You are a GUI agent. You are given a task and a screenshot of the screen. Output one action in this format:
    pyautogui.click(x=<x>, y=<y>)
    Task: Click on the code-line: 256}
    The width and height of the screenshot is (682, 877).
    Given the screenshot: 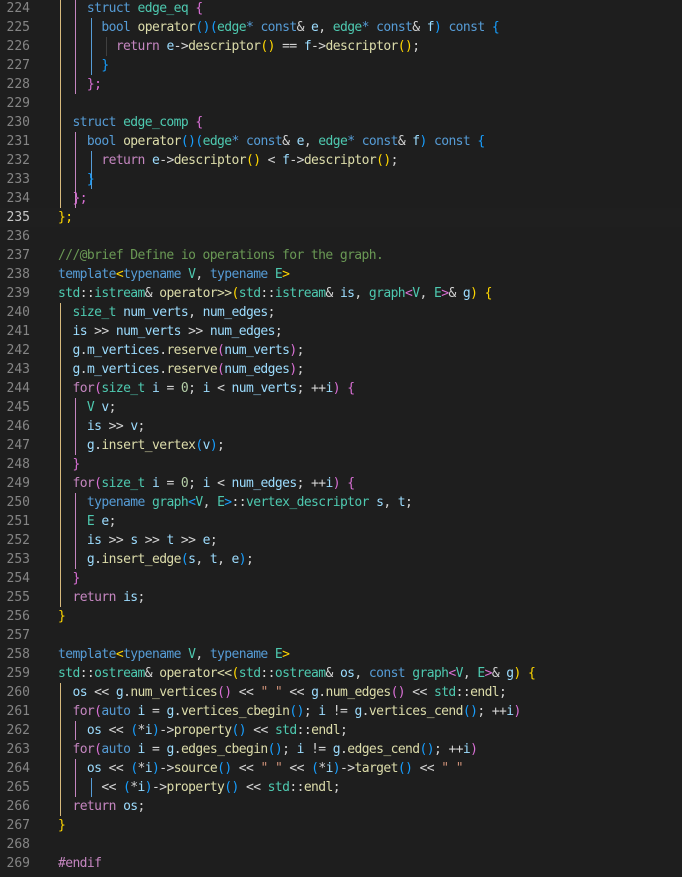 What is the action you would take?
    pyautogui.click(x=341, y=616)
    